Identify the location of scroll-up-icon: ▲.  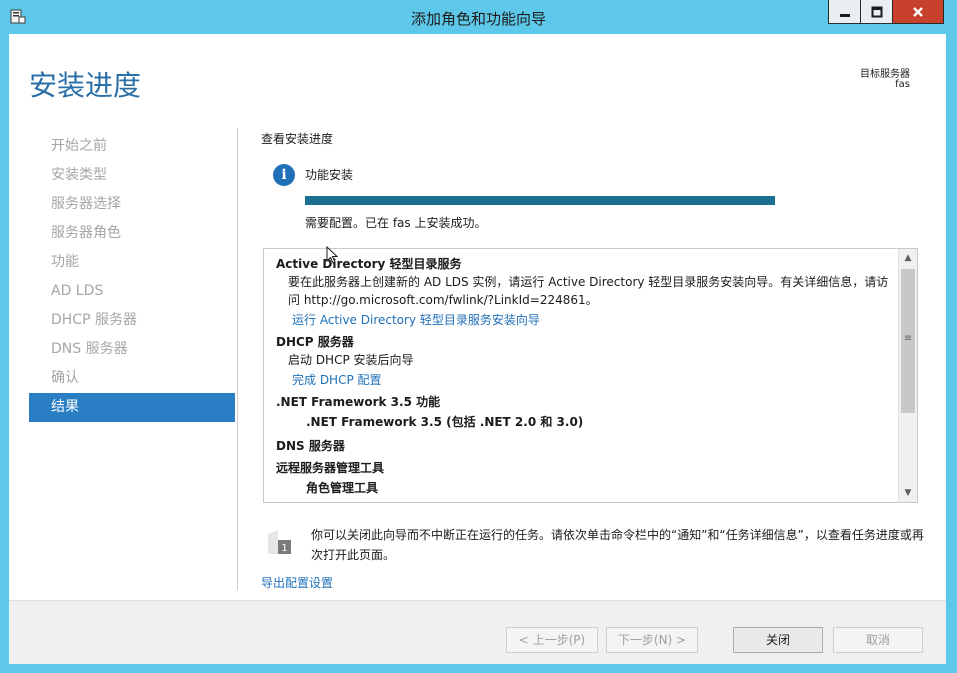
(908, 258).